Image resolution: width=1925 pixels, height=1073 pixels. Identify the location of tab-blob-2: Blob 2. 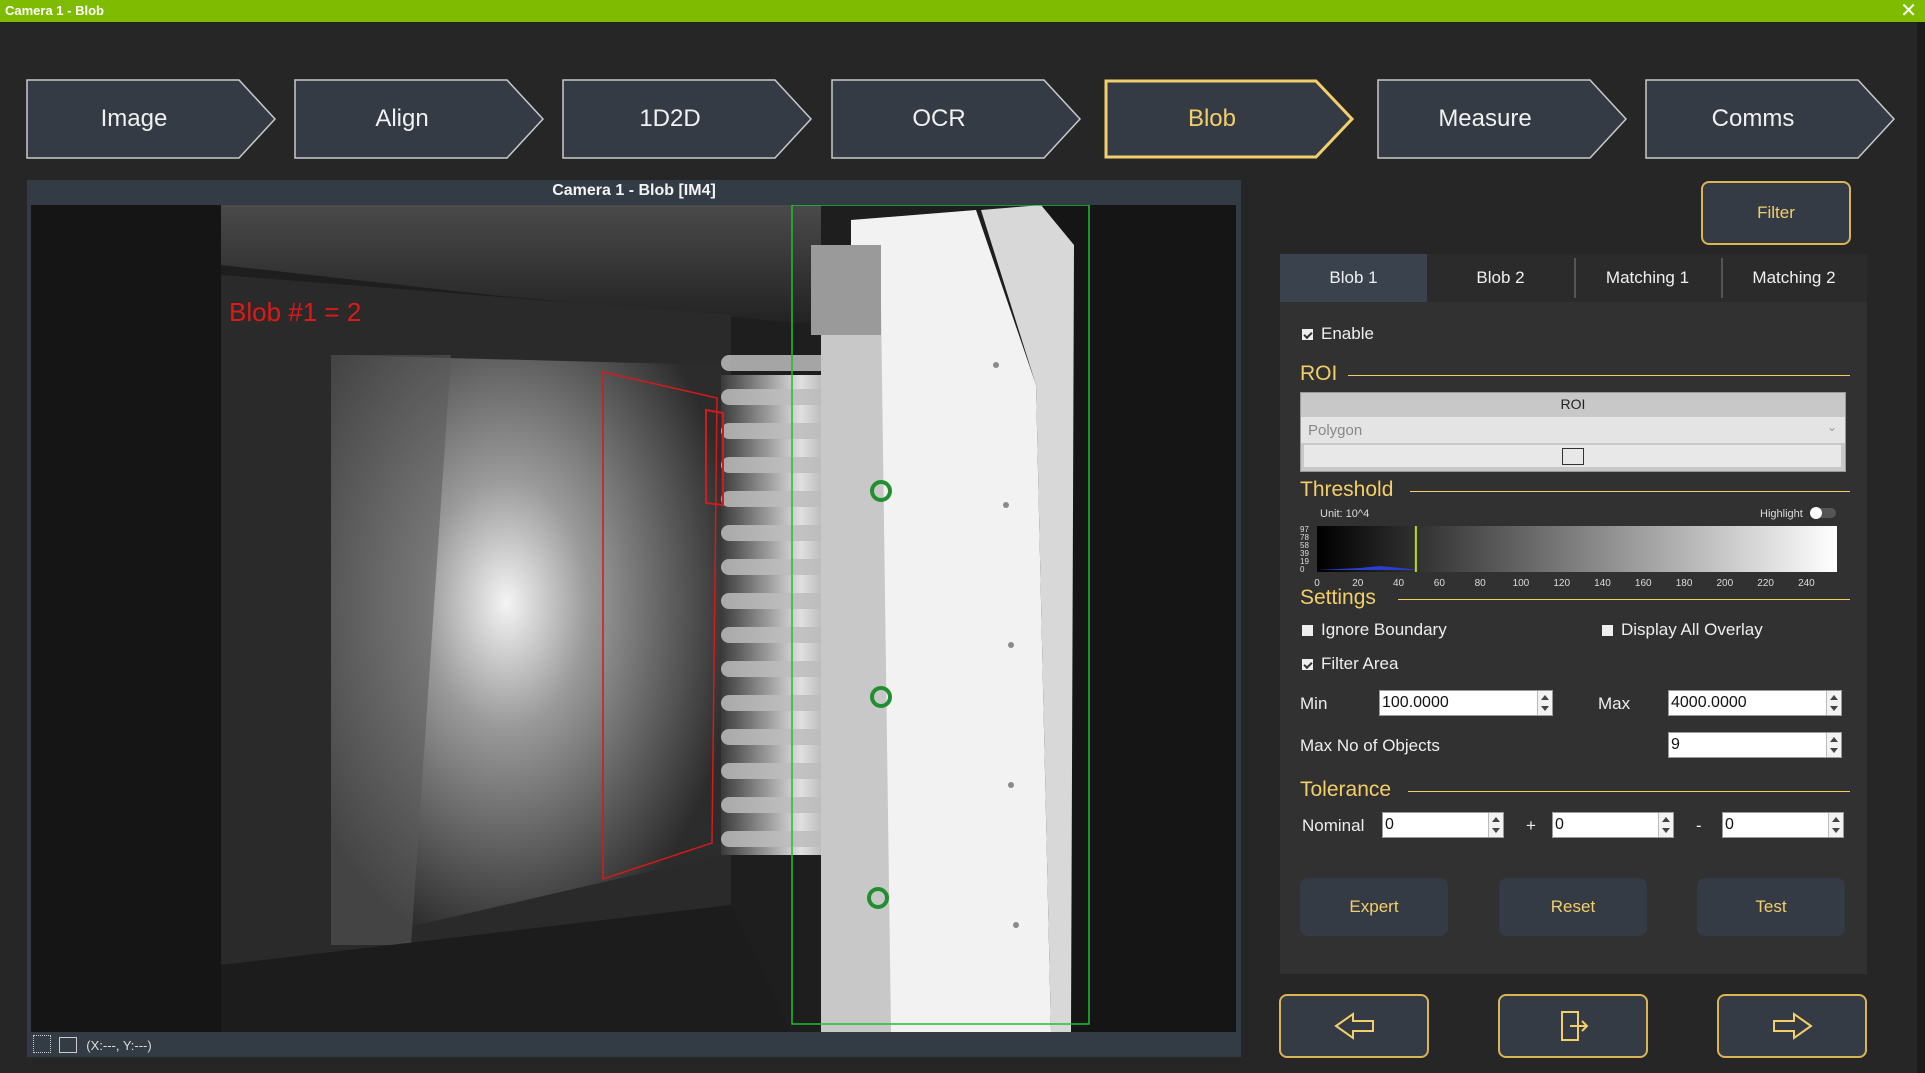
(1500, 278).